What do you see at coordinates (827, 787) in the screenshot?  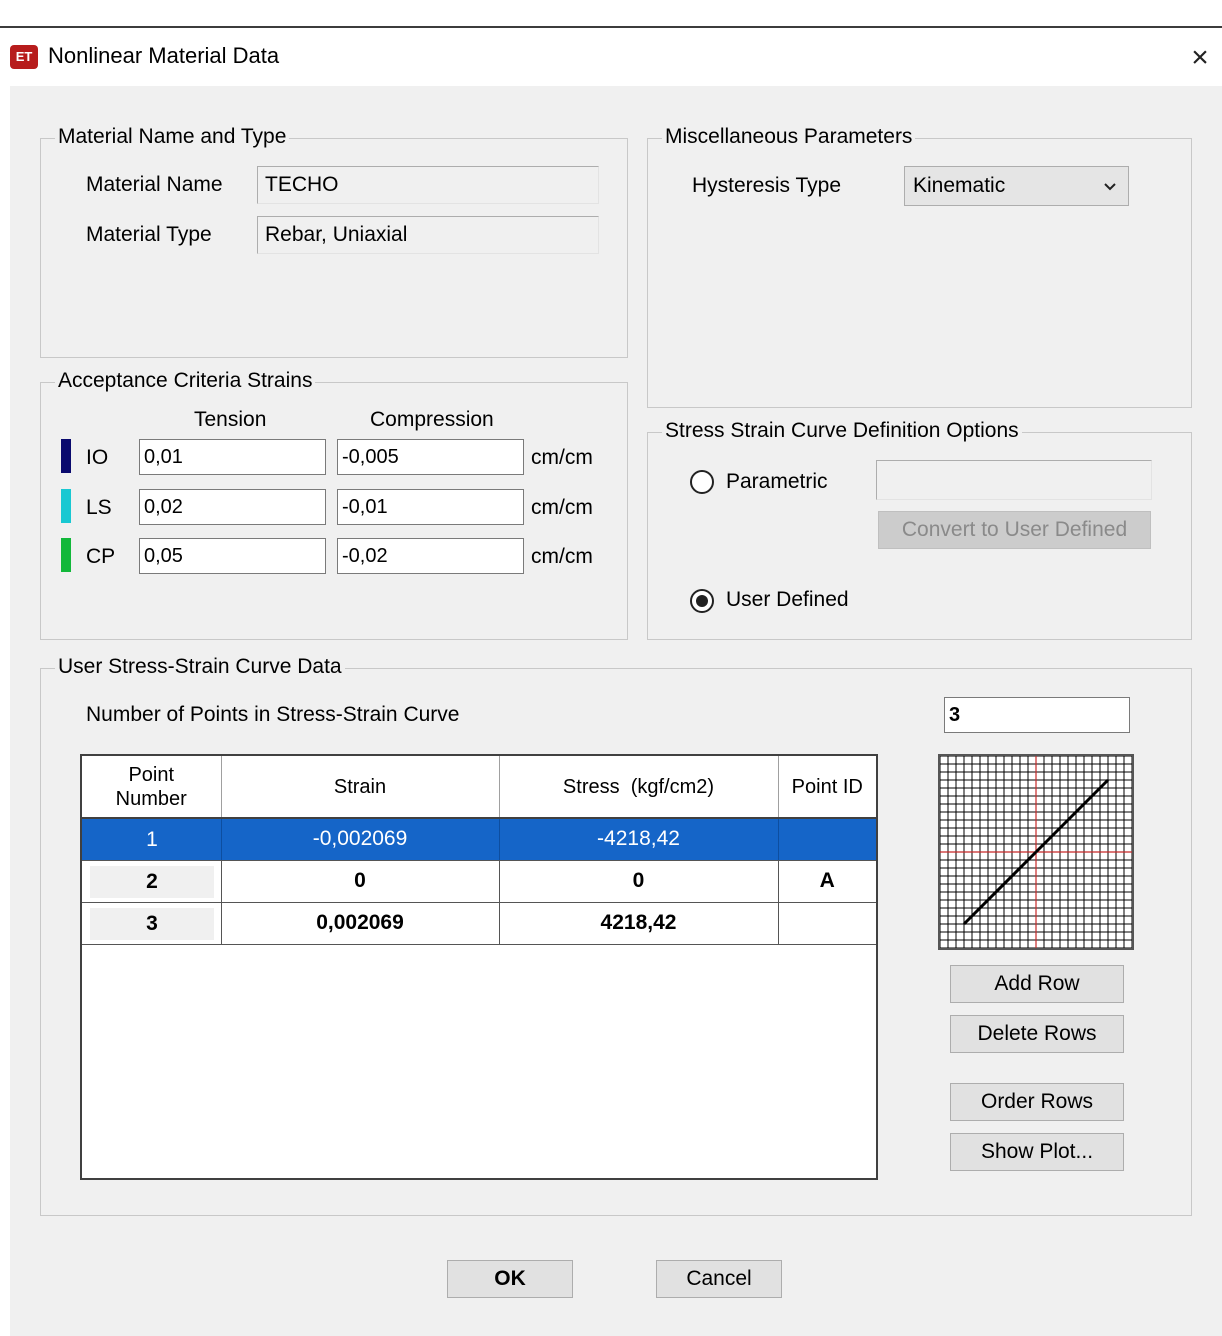 I see `point-id-header: Point ID` at bounding box center [827, 787].